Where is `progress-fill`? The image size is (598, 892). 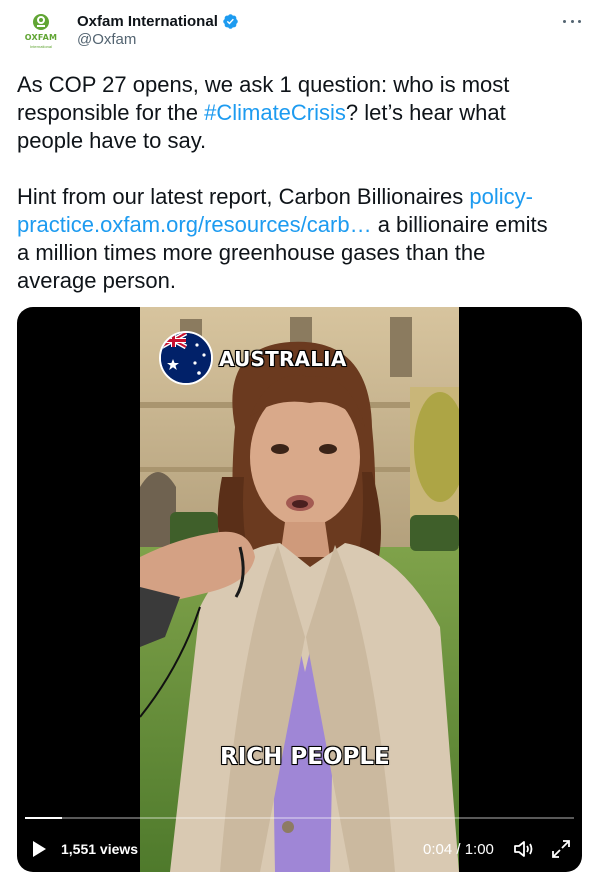
progress-fill is located at coordinates (43, 818).